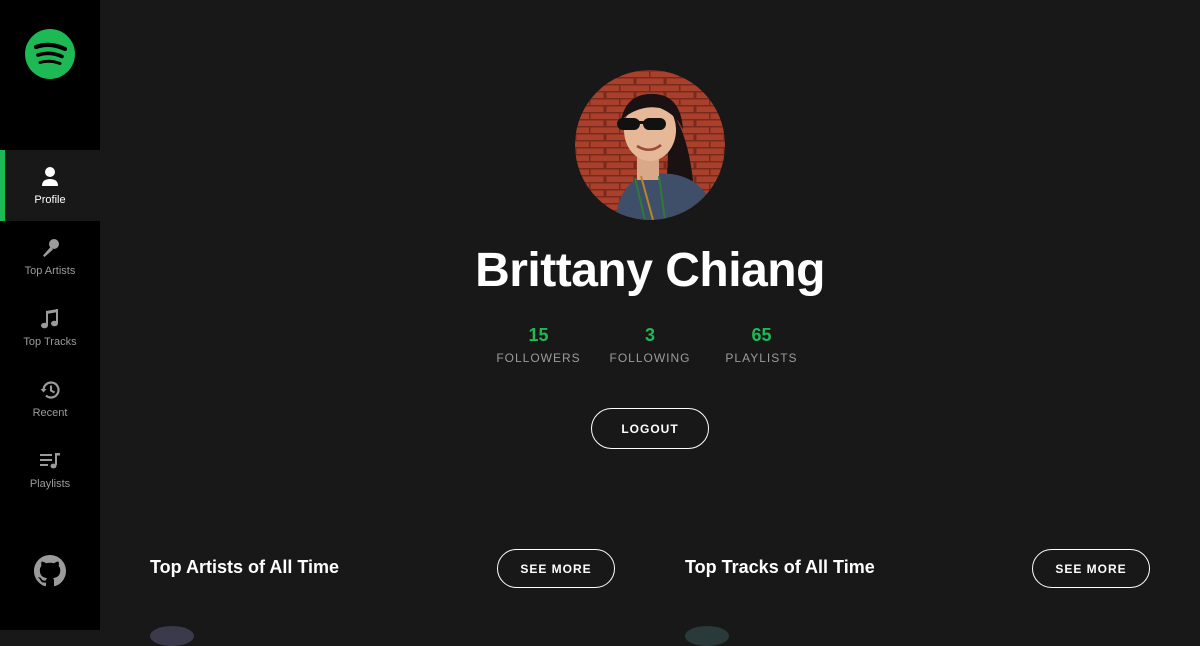  What do you see at coordinates (538, 358) in the screenshot?
I see `stat-label: FOLLOWERS` at bounding box center [538, 358].